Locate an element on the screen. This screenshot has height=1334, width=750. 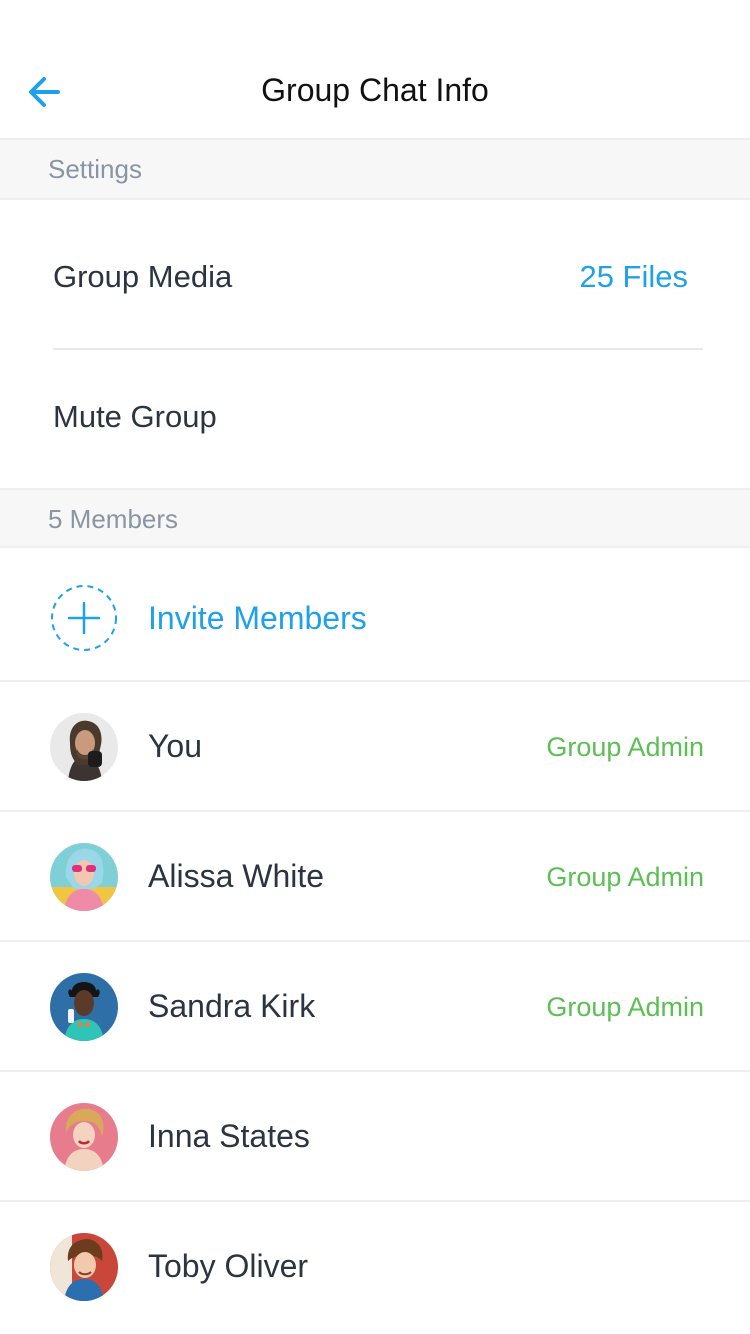
header: Group Chat Info is located at coordinates (375, 70).